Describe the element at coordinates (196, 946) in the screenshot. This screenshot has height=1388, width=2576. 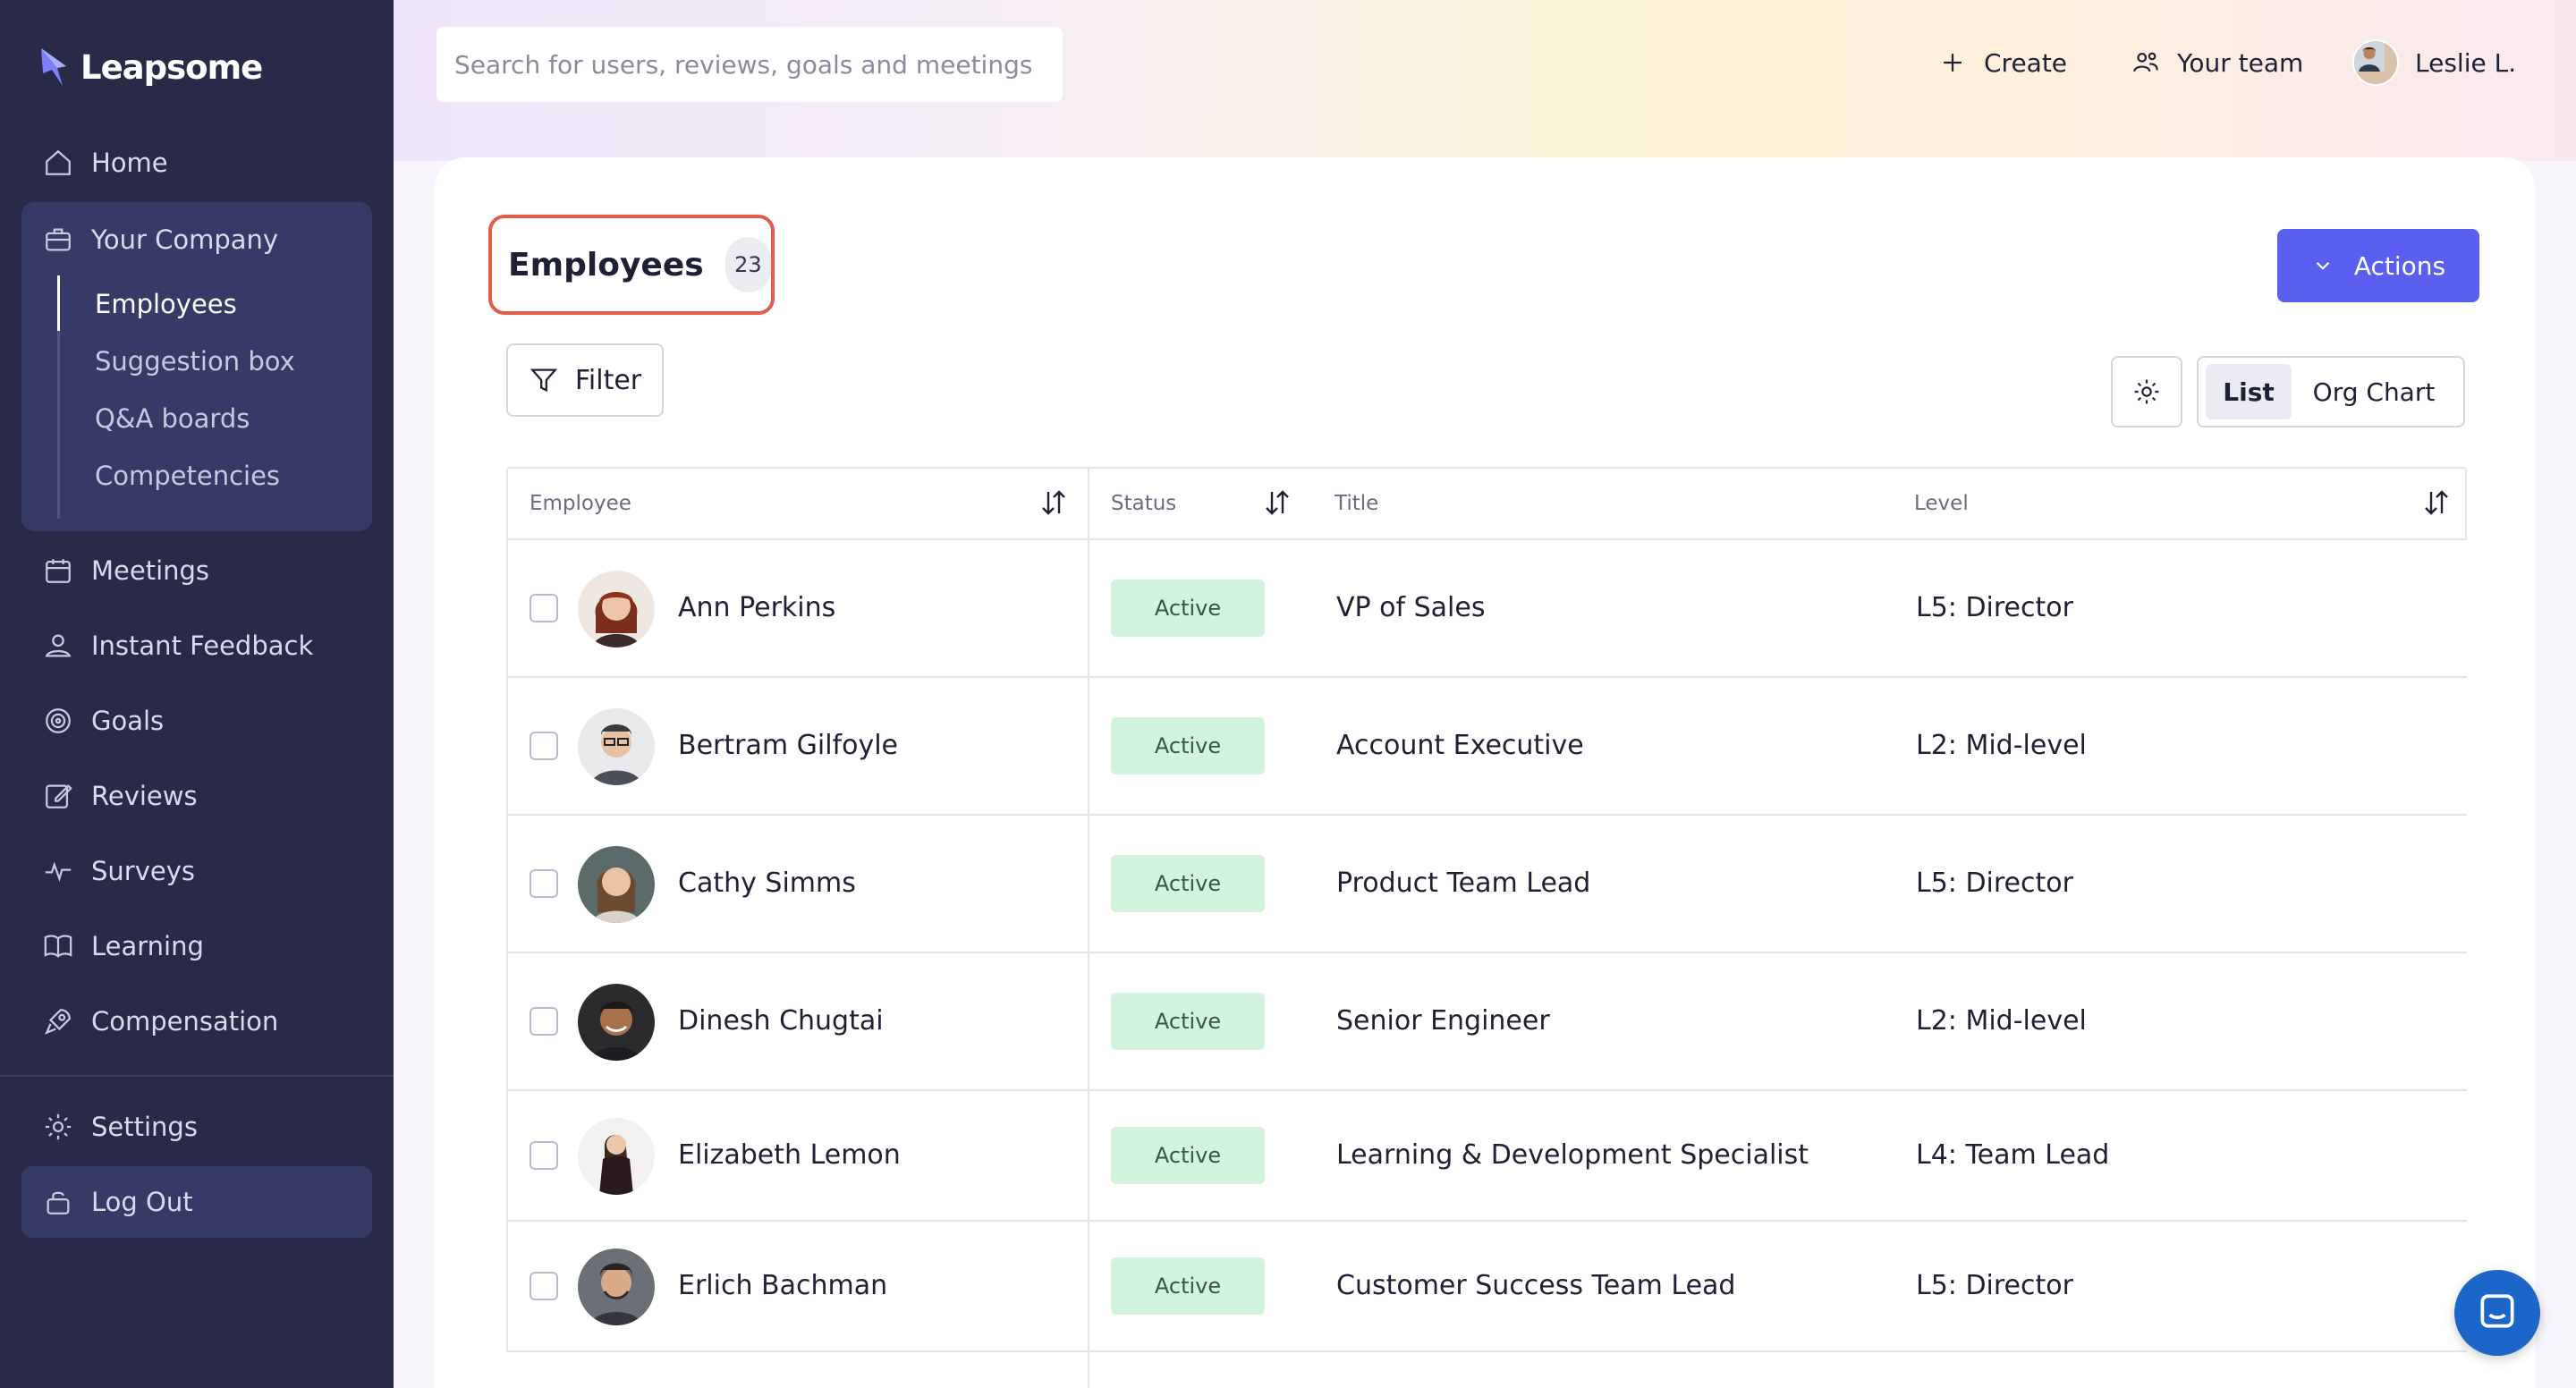
I see `sidebar-item-learning: Learning` at that location.